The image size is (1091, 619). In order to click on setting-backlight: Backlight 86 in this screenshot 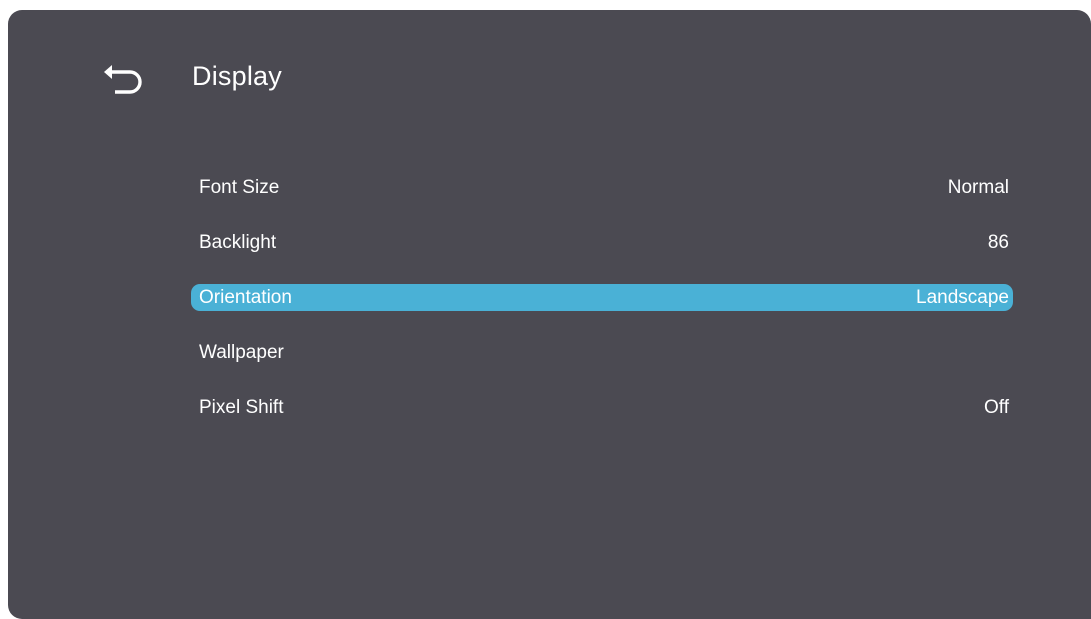, I will do `click(602, 242)`.